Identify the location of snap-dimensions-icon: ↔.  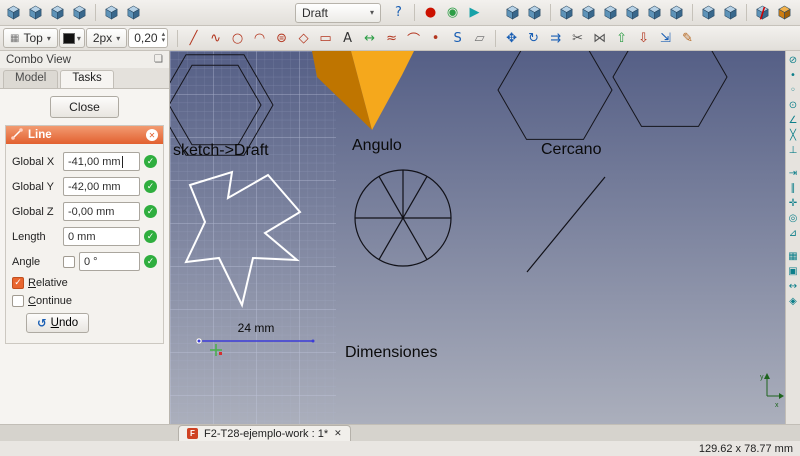
(793, 286).